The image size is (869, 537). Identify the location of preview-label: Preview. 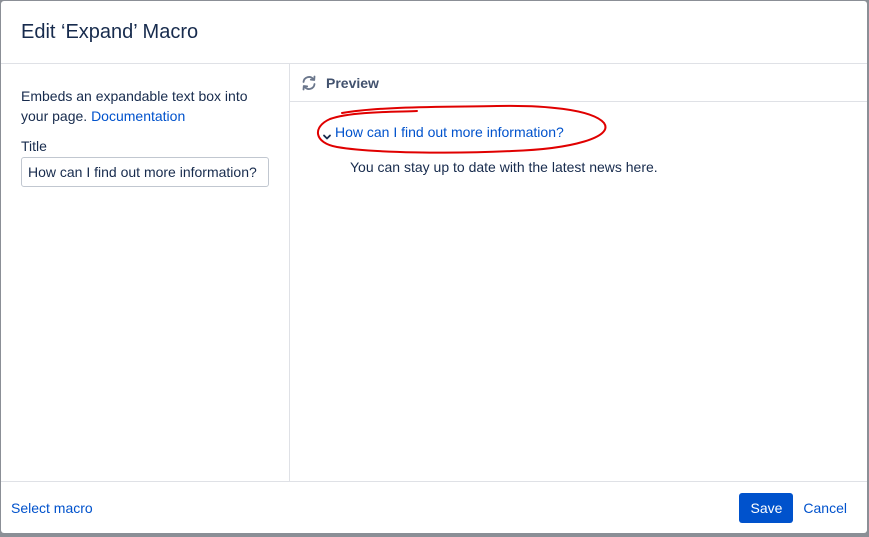
(352, 82).